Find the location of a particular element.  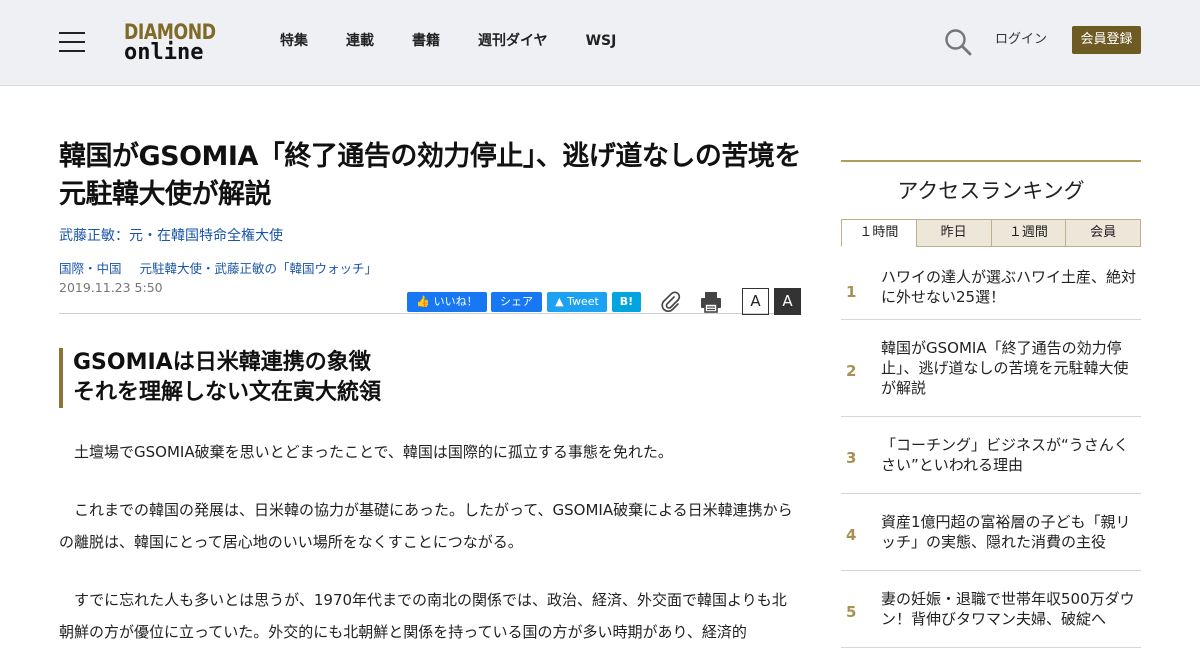

ranking-item: 5 妻の妊娠・退職で世帯年収500万ダウン！背伸びタワマン夫婦、破綻へ is located at coordinates (991, 609).